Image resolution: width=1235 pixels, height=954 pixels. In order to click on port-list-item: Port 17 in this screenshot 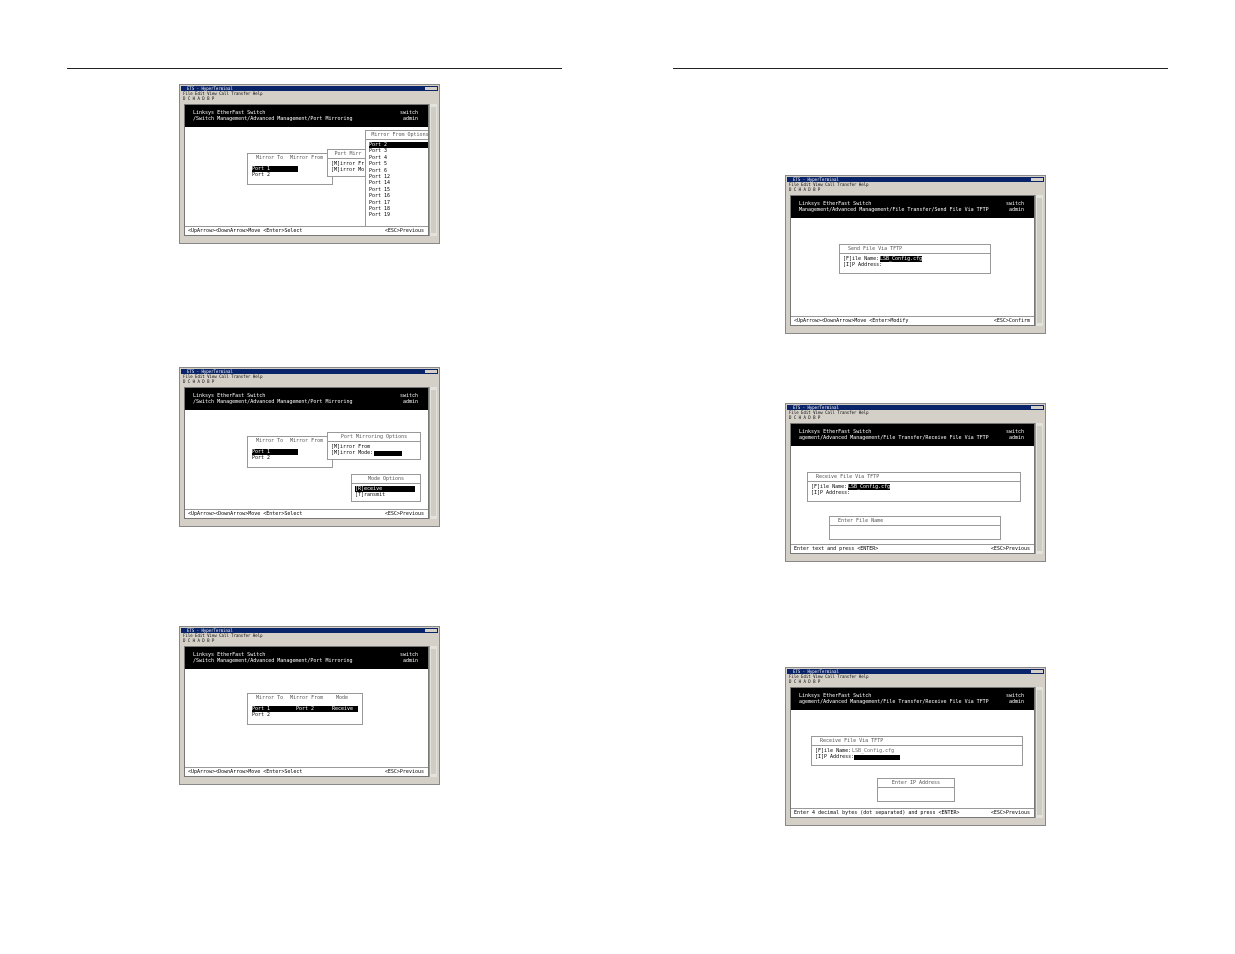, I will do `click(379, 203)`.